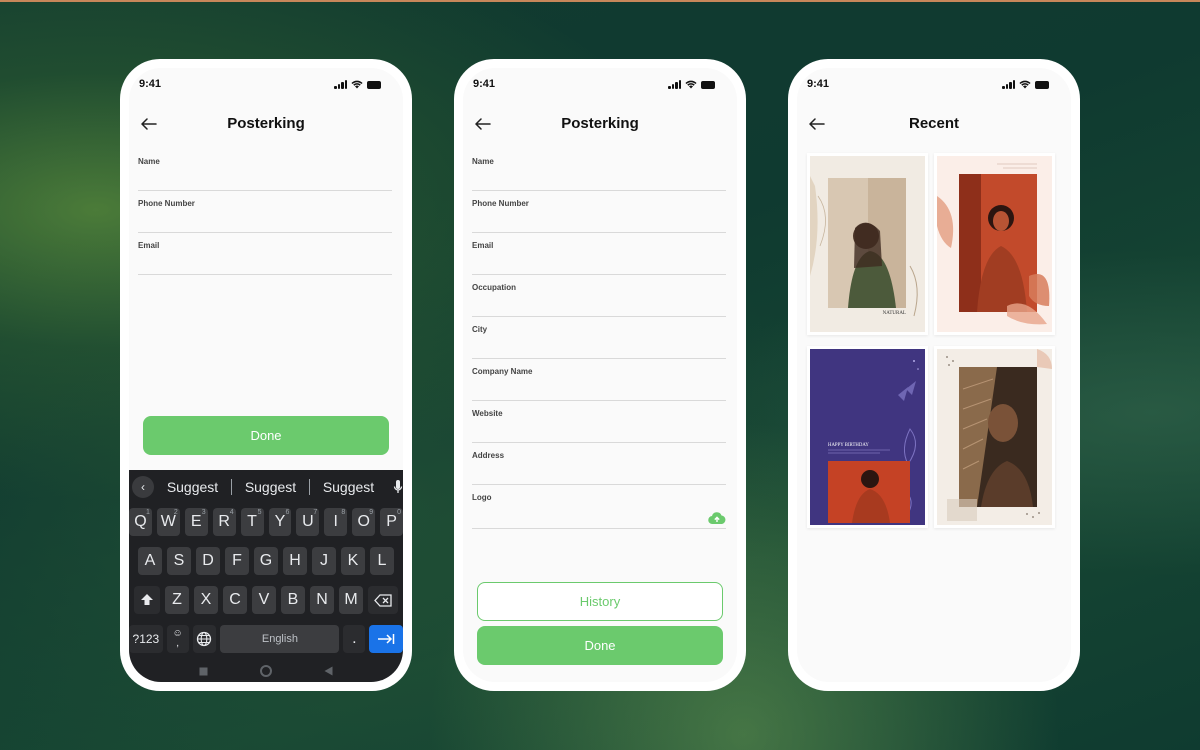 The height and width of the screenshot is (750, 1200). What do you see at coordinates (208, 561) in the screenshot?
I see `key-d: D` at bounding box center [208, 561].